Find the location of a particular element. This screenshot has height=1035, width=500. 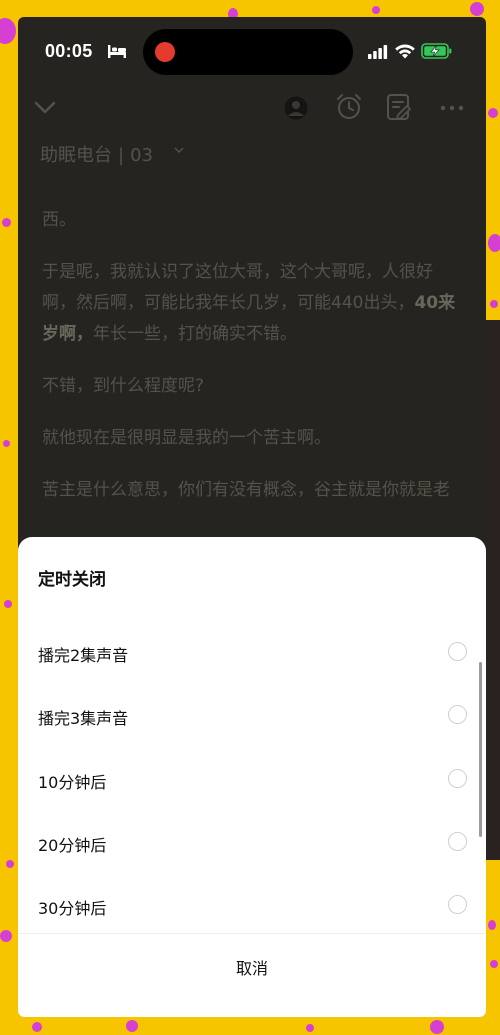

timer-option-label: 播完3集声音 is located at coordinates (83, 718).